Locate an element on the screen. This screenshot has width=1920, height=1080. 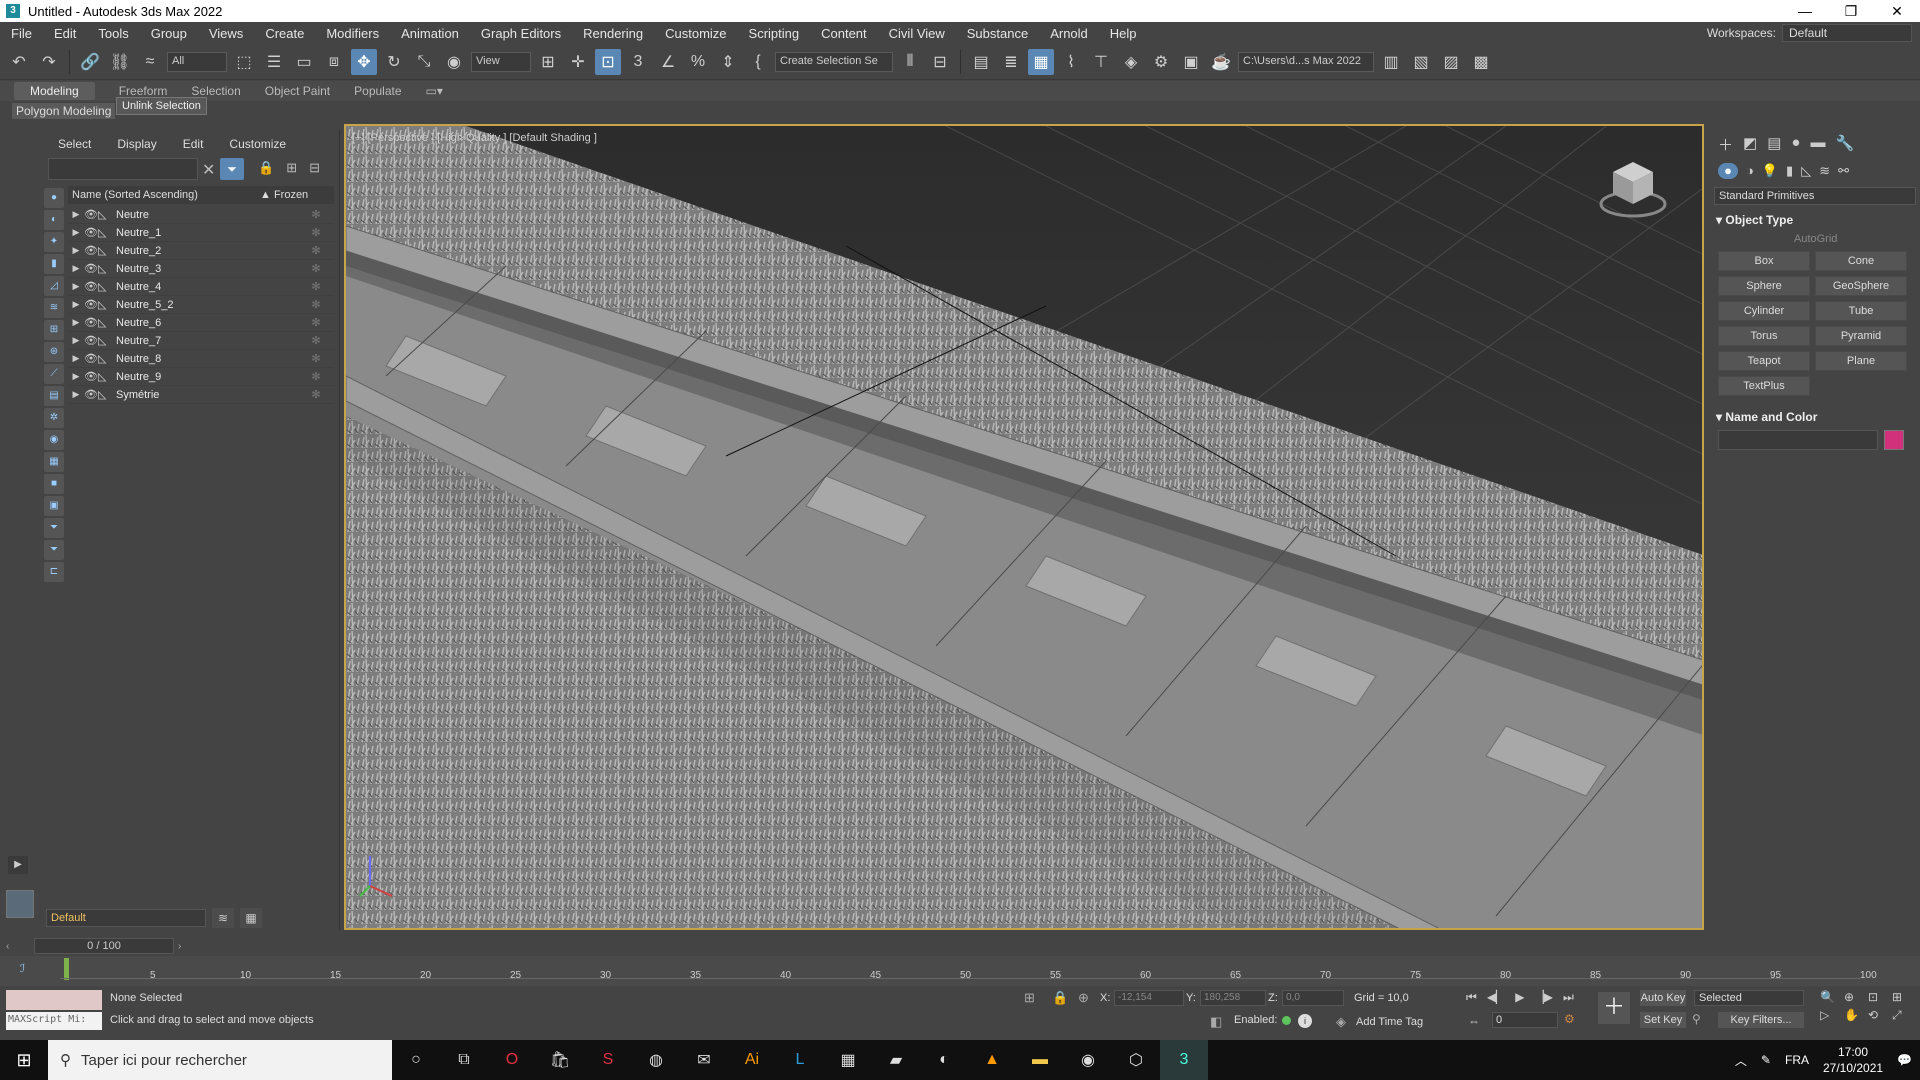
workspaces-dropdown: Default is located at coordinates (1847, 33).